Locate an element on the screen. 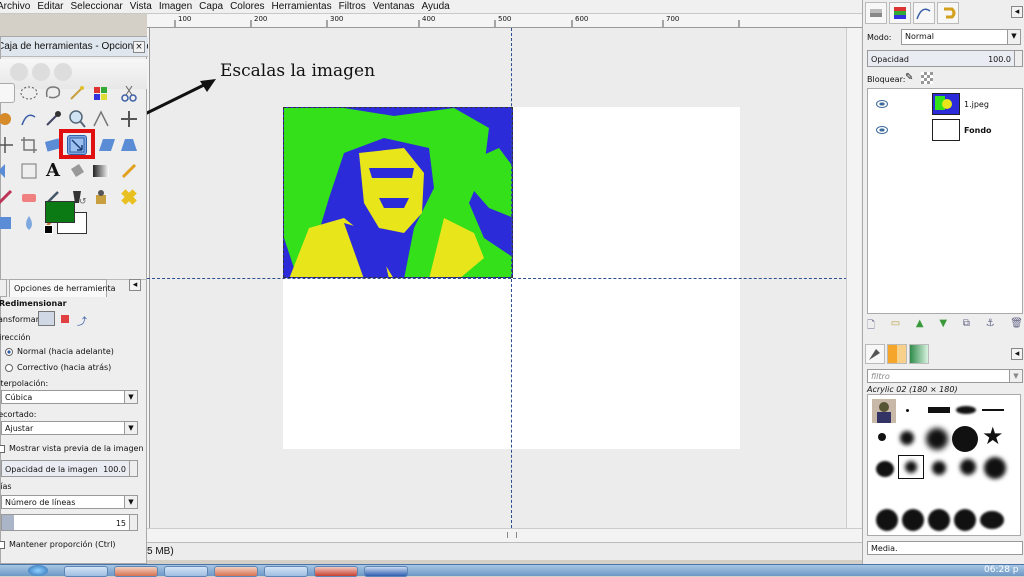 The width and height of the screenshot is (1024, 577). device-status-tab is located at coordinates (3, 288).